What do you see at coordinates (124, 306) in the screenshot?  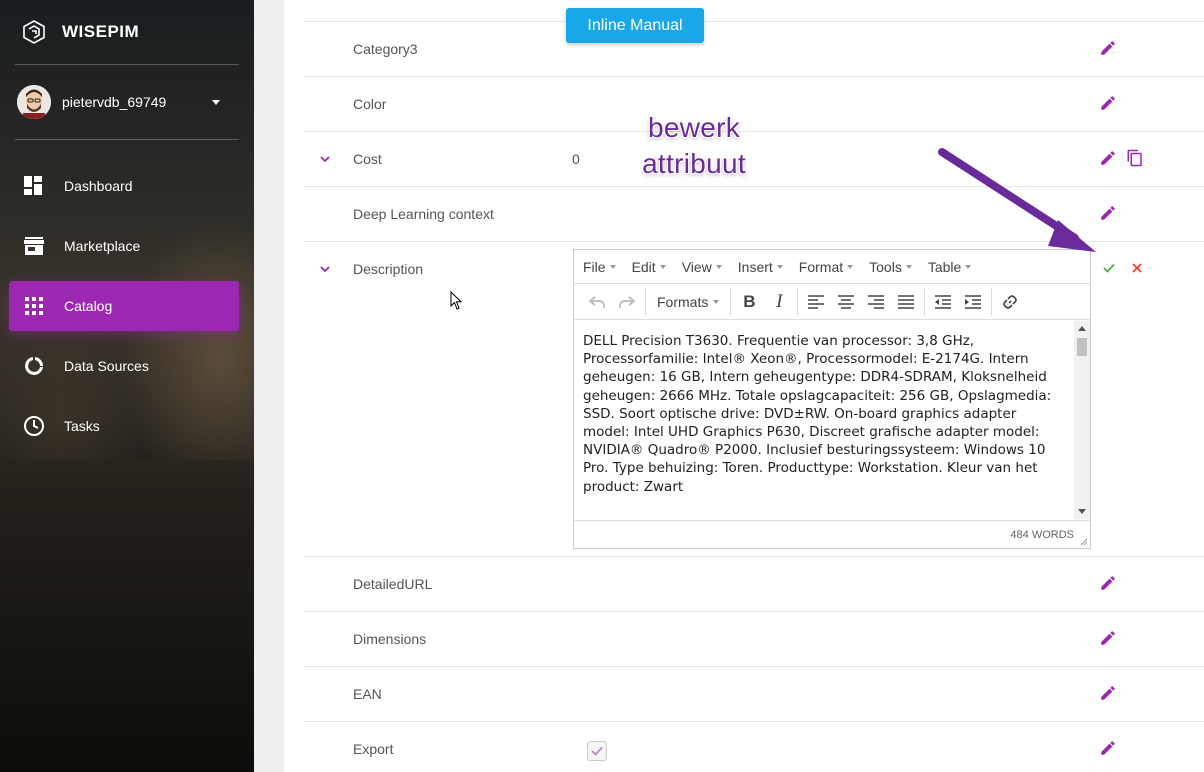 I see `sidebar-item-catalog: Catalog` at bounding box center [124, 306].